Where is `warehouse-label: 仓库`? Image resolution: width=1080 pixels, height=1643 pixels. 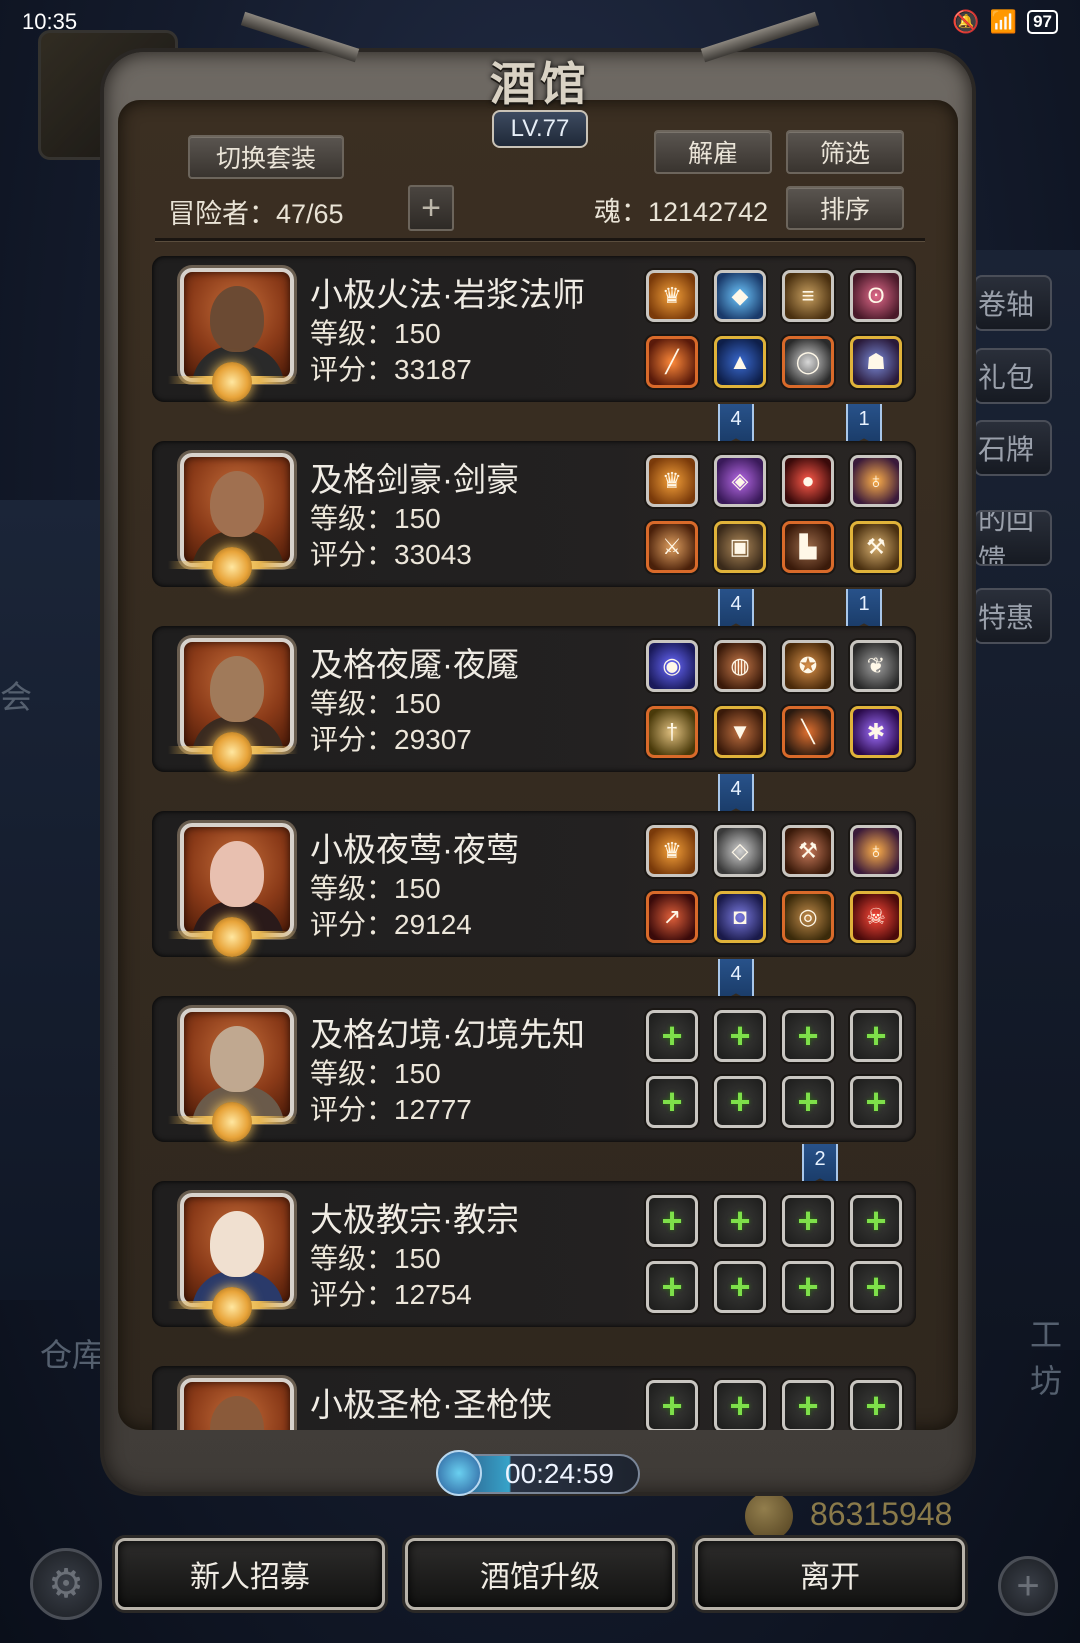 warehouse-label: 仓库 is located at coordinates (72, 1353).